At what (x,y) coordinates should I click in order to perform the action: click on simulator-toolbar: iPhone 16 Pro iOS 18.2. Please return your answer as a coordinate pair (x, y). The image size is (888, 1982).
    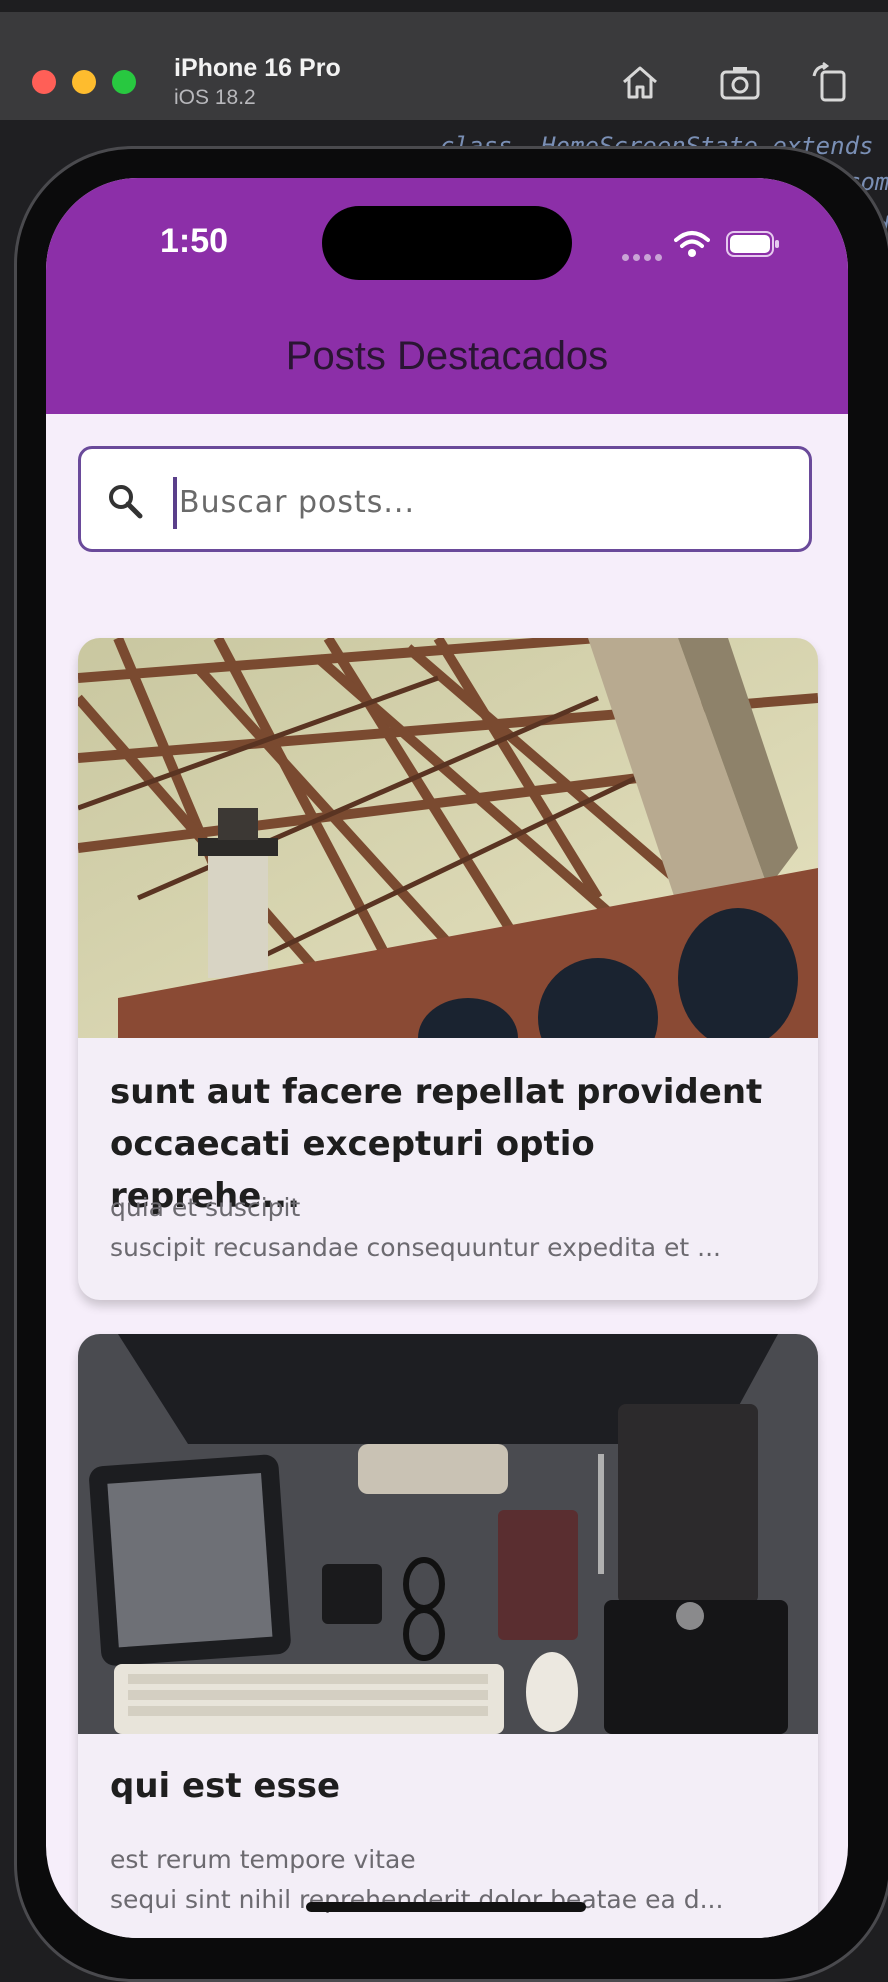
    Looking at the image, I should click on (444, 66).